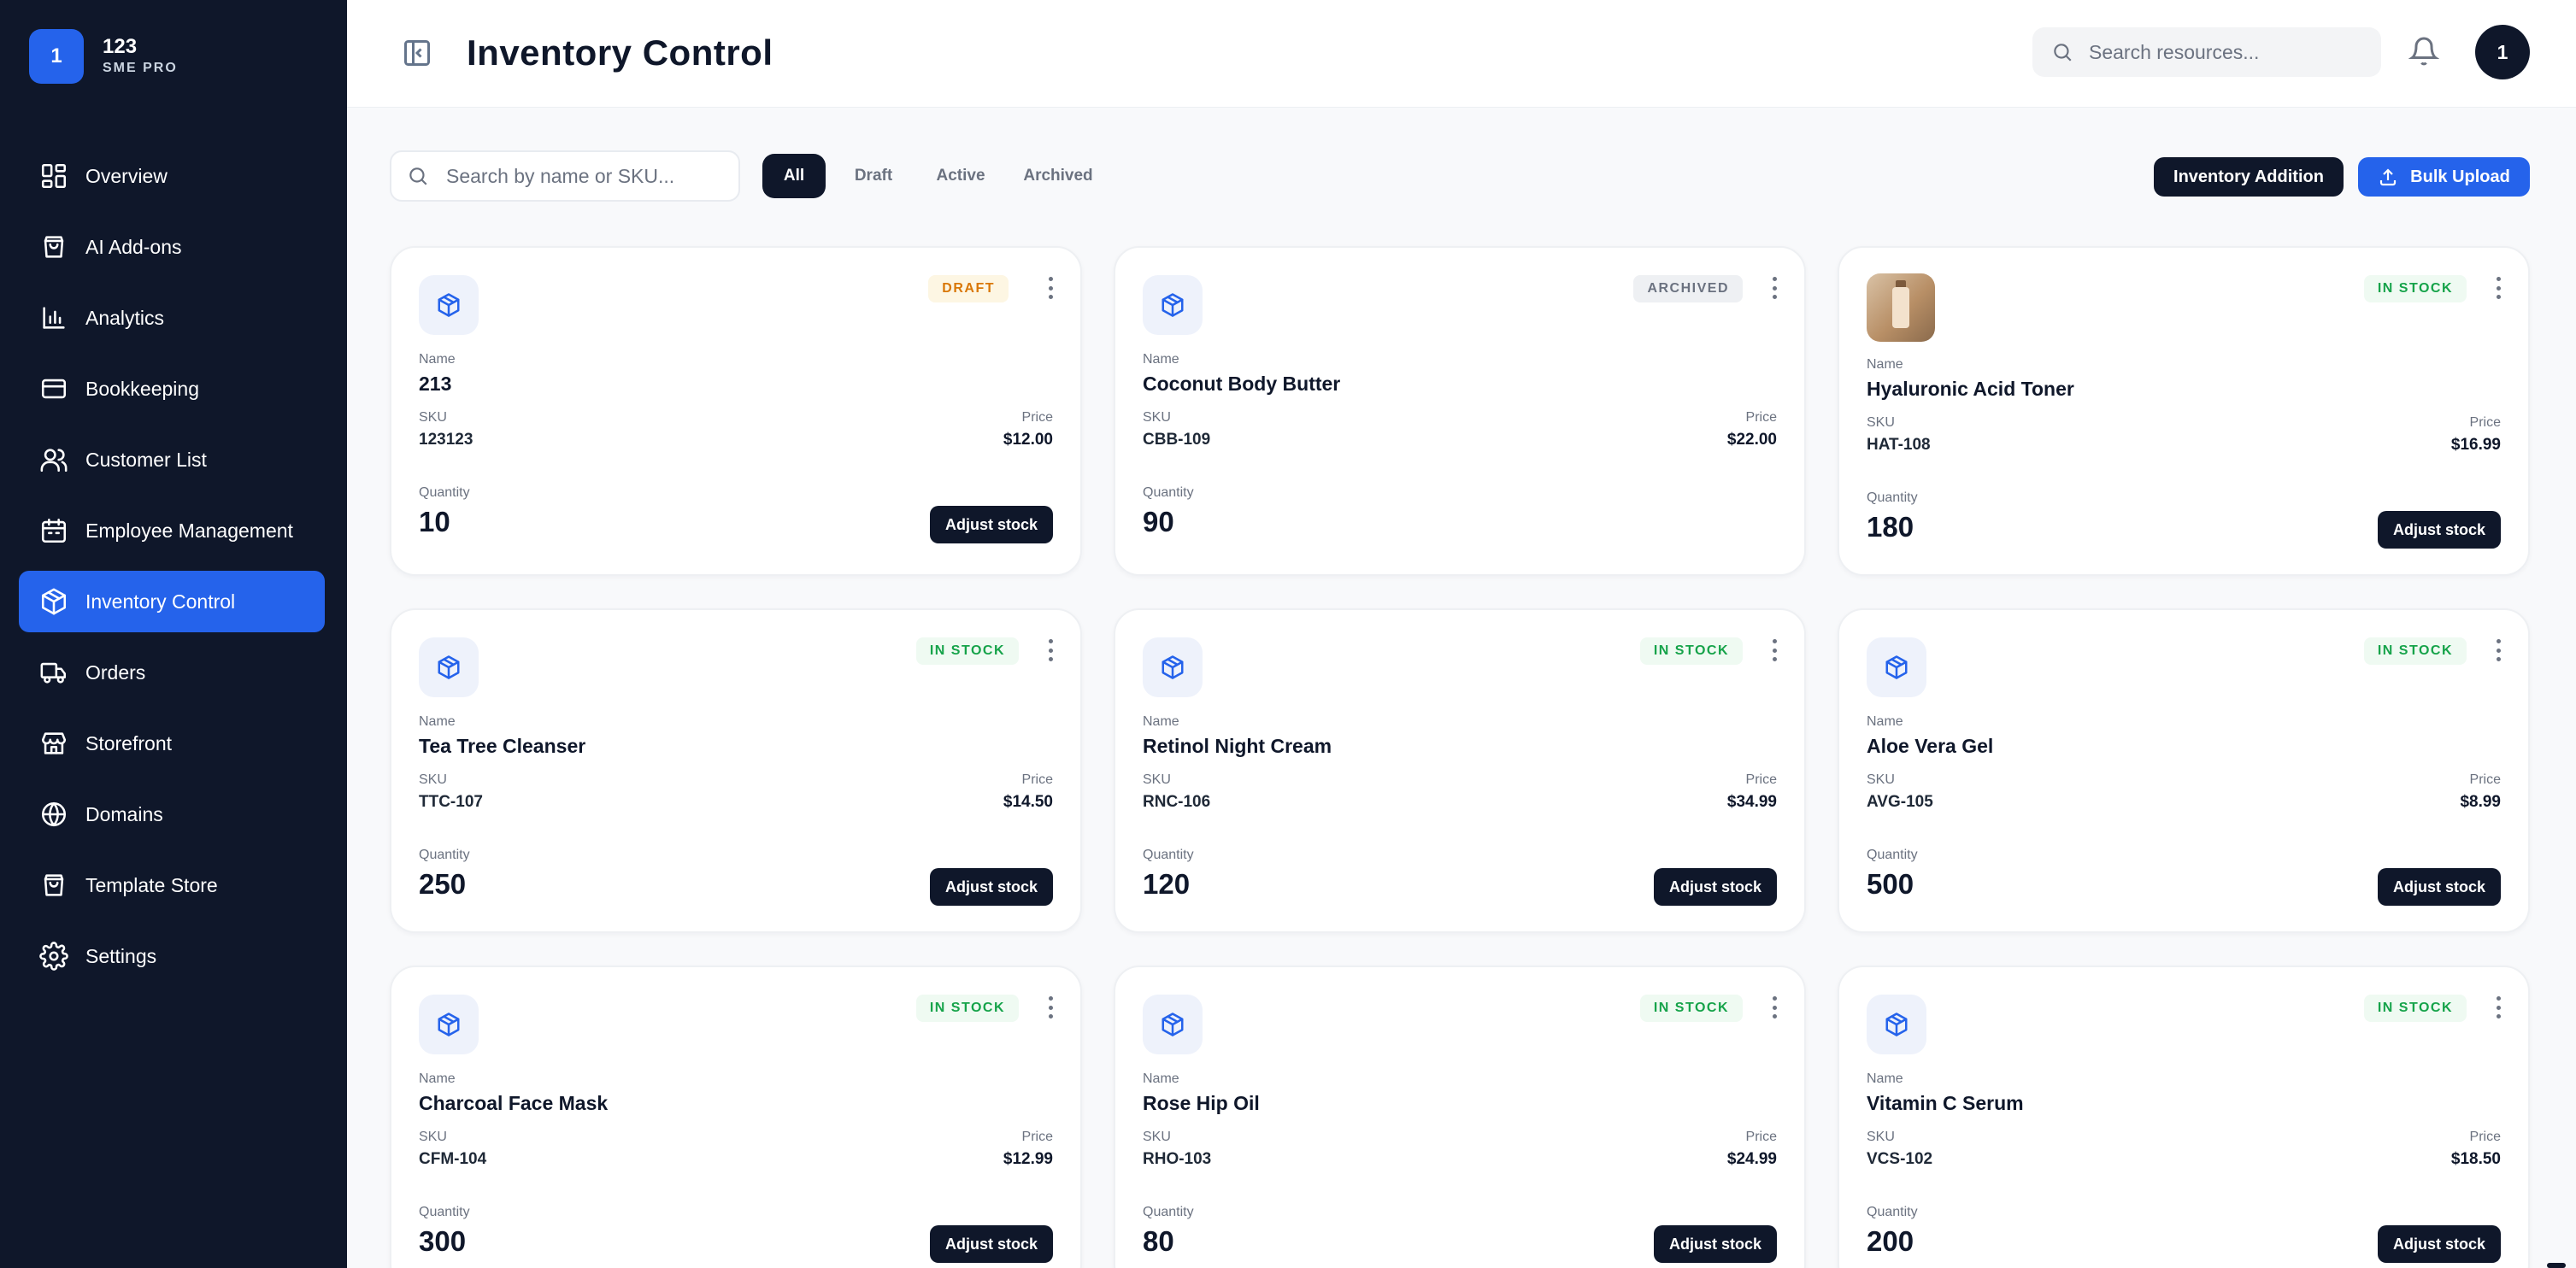  What do you see at coordinates (2424, 51) in the screenshot?
I see `bell-icon` at bounding box center [2424, 51].